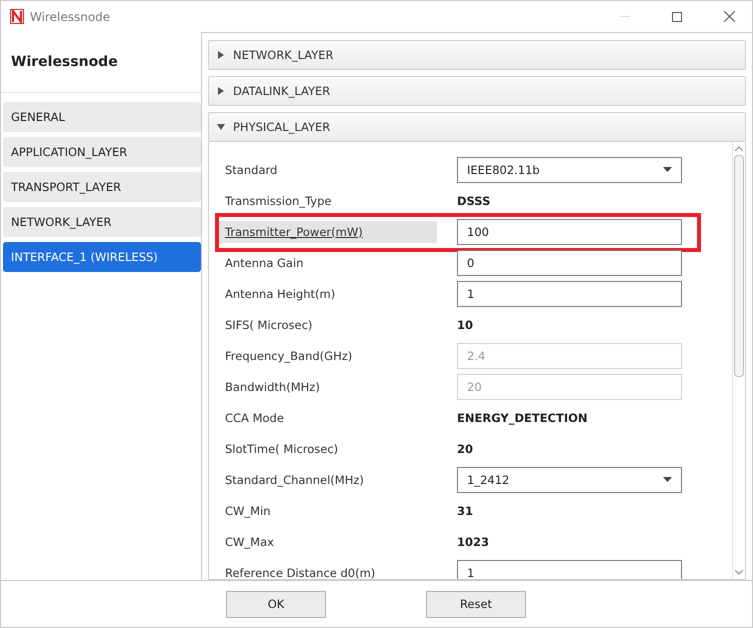 The height and width of the screenshot is (628, 753). I want to click on property-label: CW_Min, so click(248, 511).